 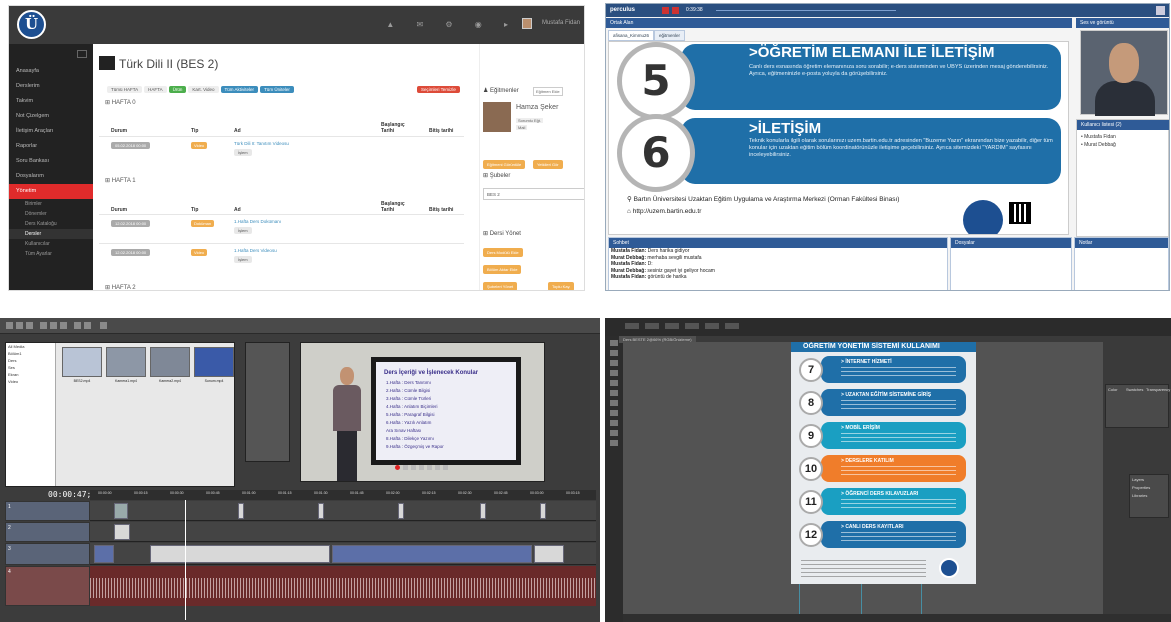 What do you see at coordinates (261, 143) in the screenshot?
I see `item-link: Türk Dili II: Tanıtım Videosu` at bounding box center [261, 143].